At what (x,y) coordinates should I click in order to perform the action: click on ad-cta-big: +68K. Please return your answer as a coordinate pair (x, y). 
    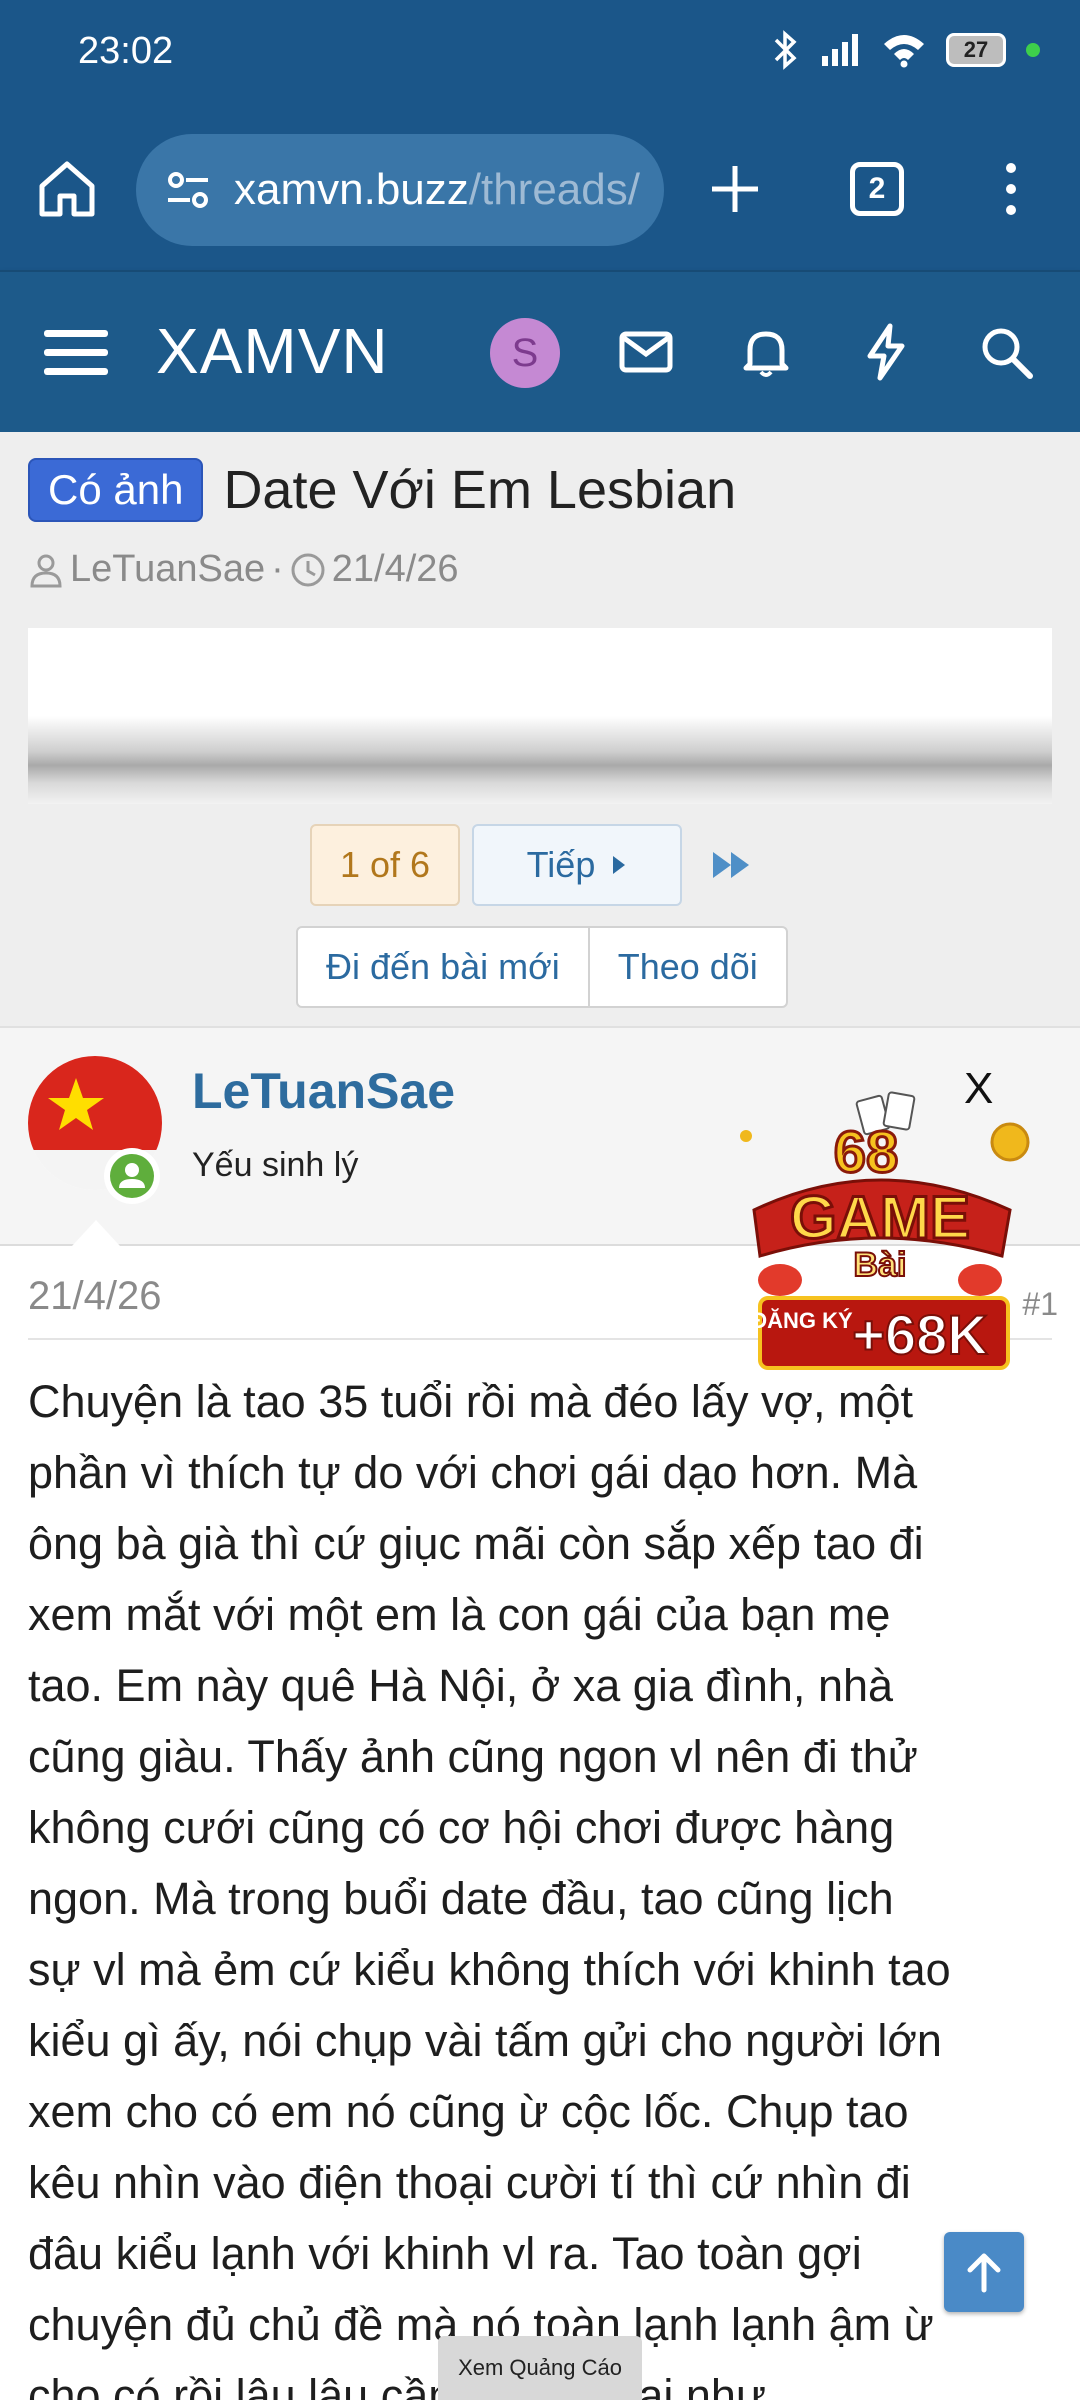
    Looking at the image, I should click on (919, 1334).